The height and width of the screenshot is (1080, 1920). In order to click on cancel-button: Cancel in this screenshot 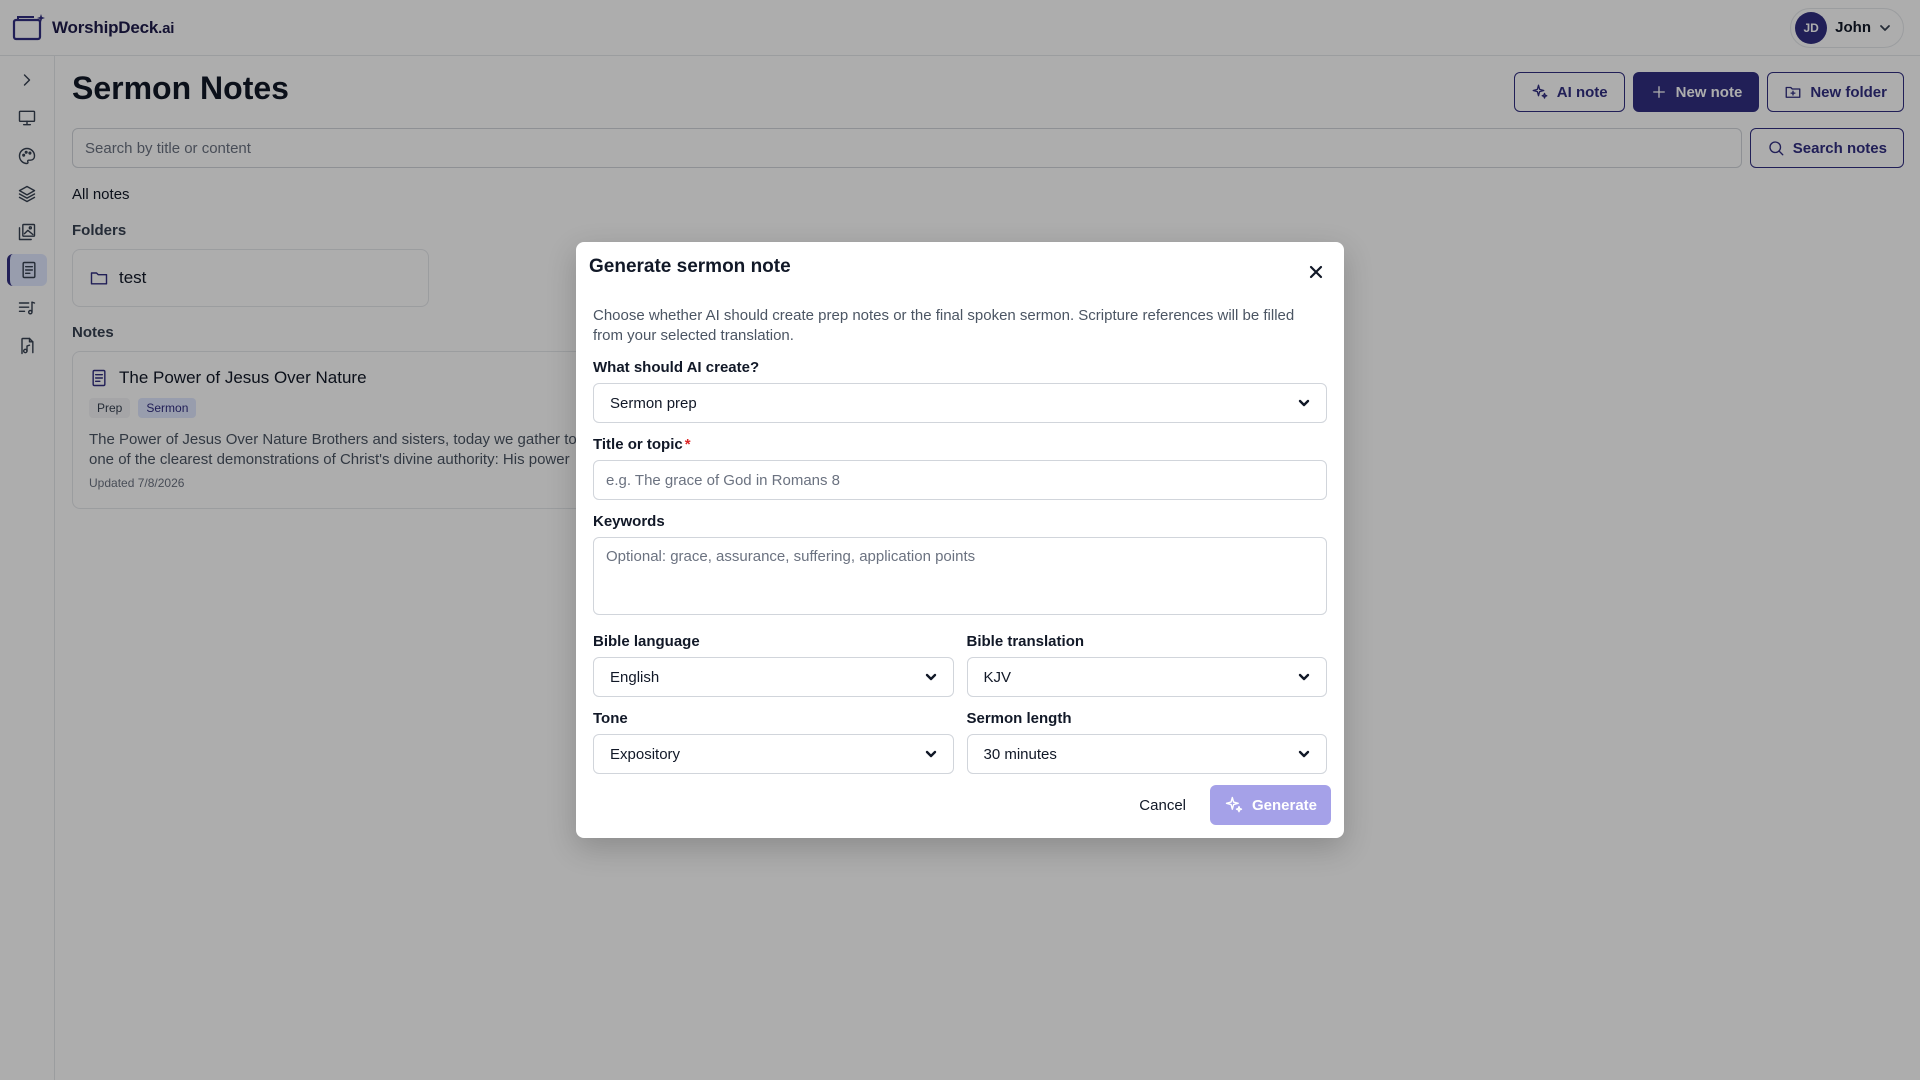, I will do `click(1162, 805)`.